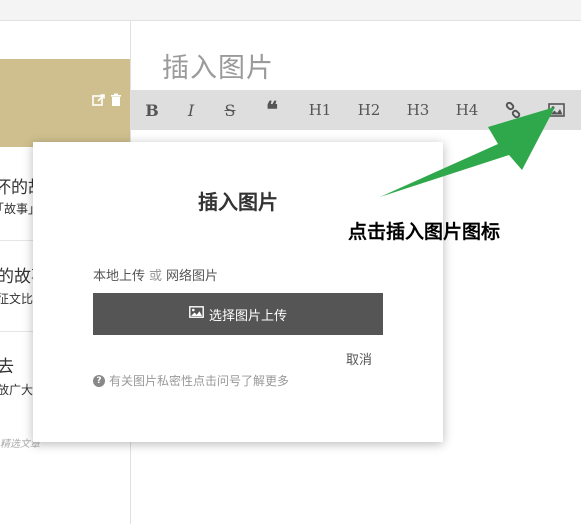 The height and width of the screenshot is (524, 581). Describe the element at coordinates (424, 232) in the screenshot. I see `annotation-text: 点击插入图片图标` at that location.